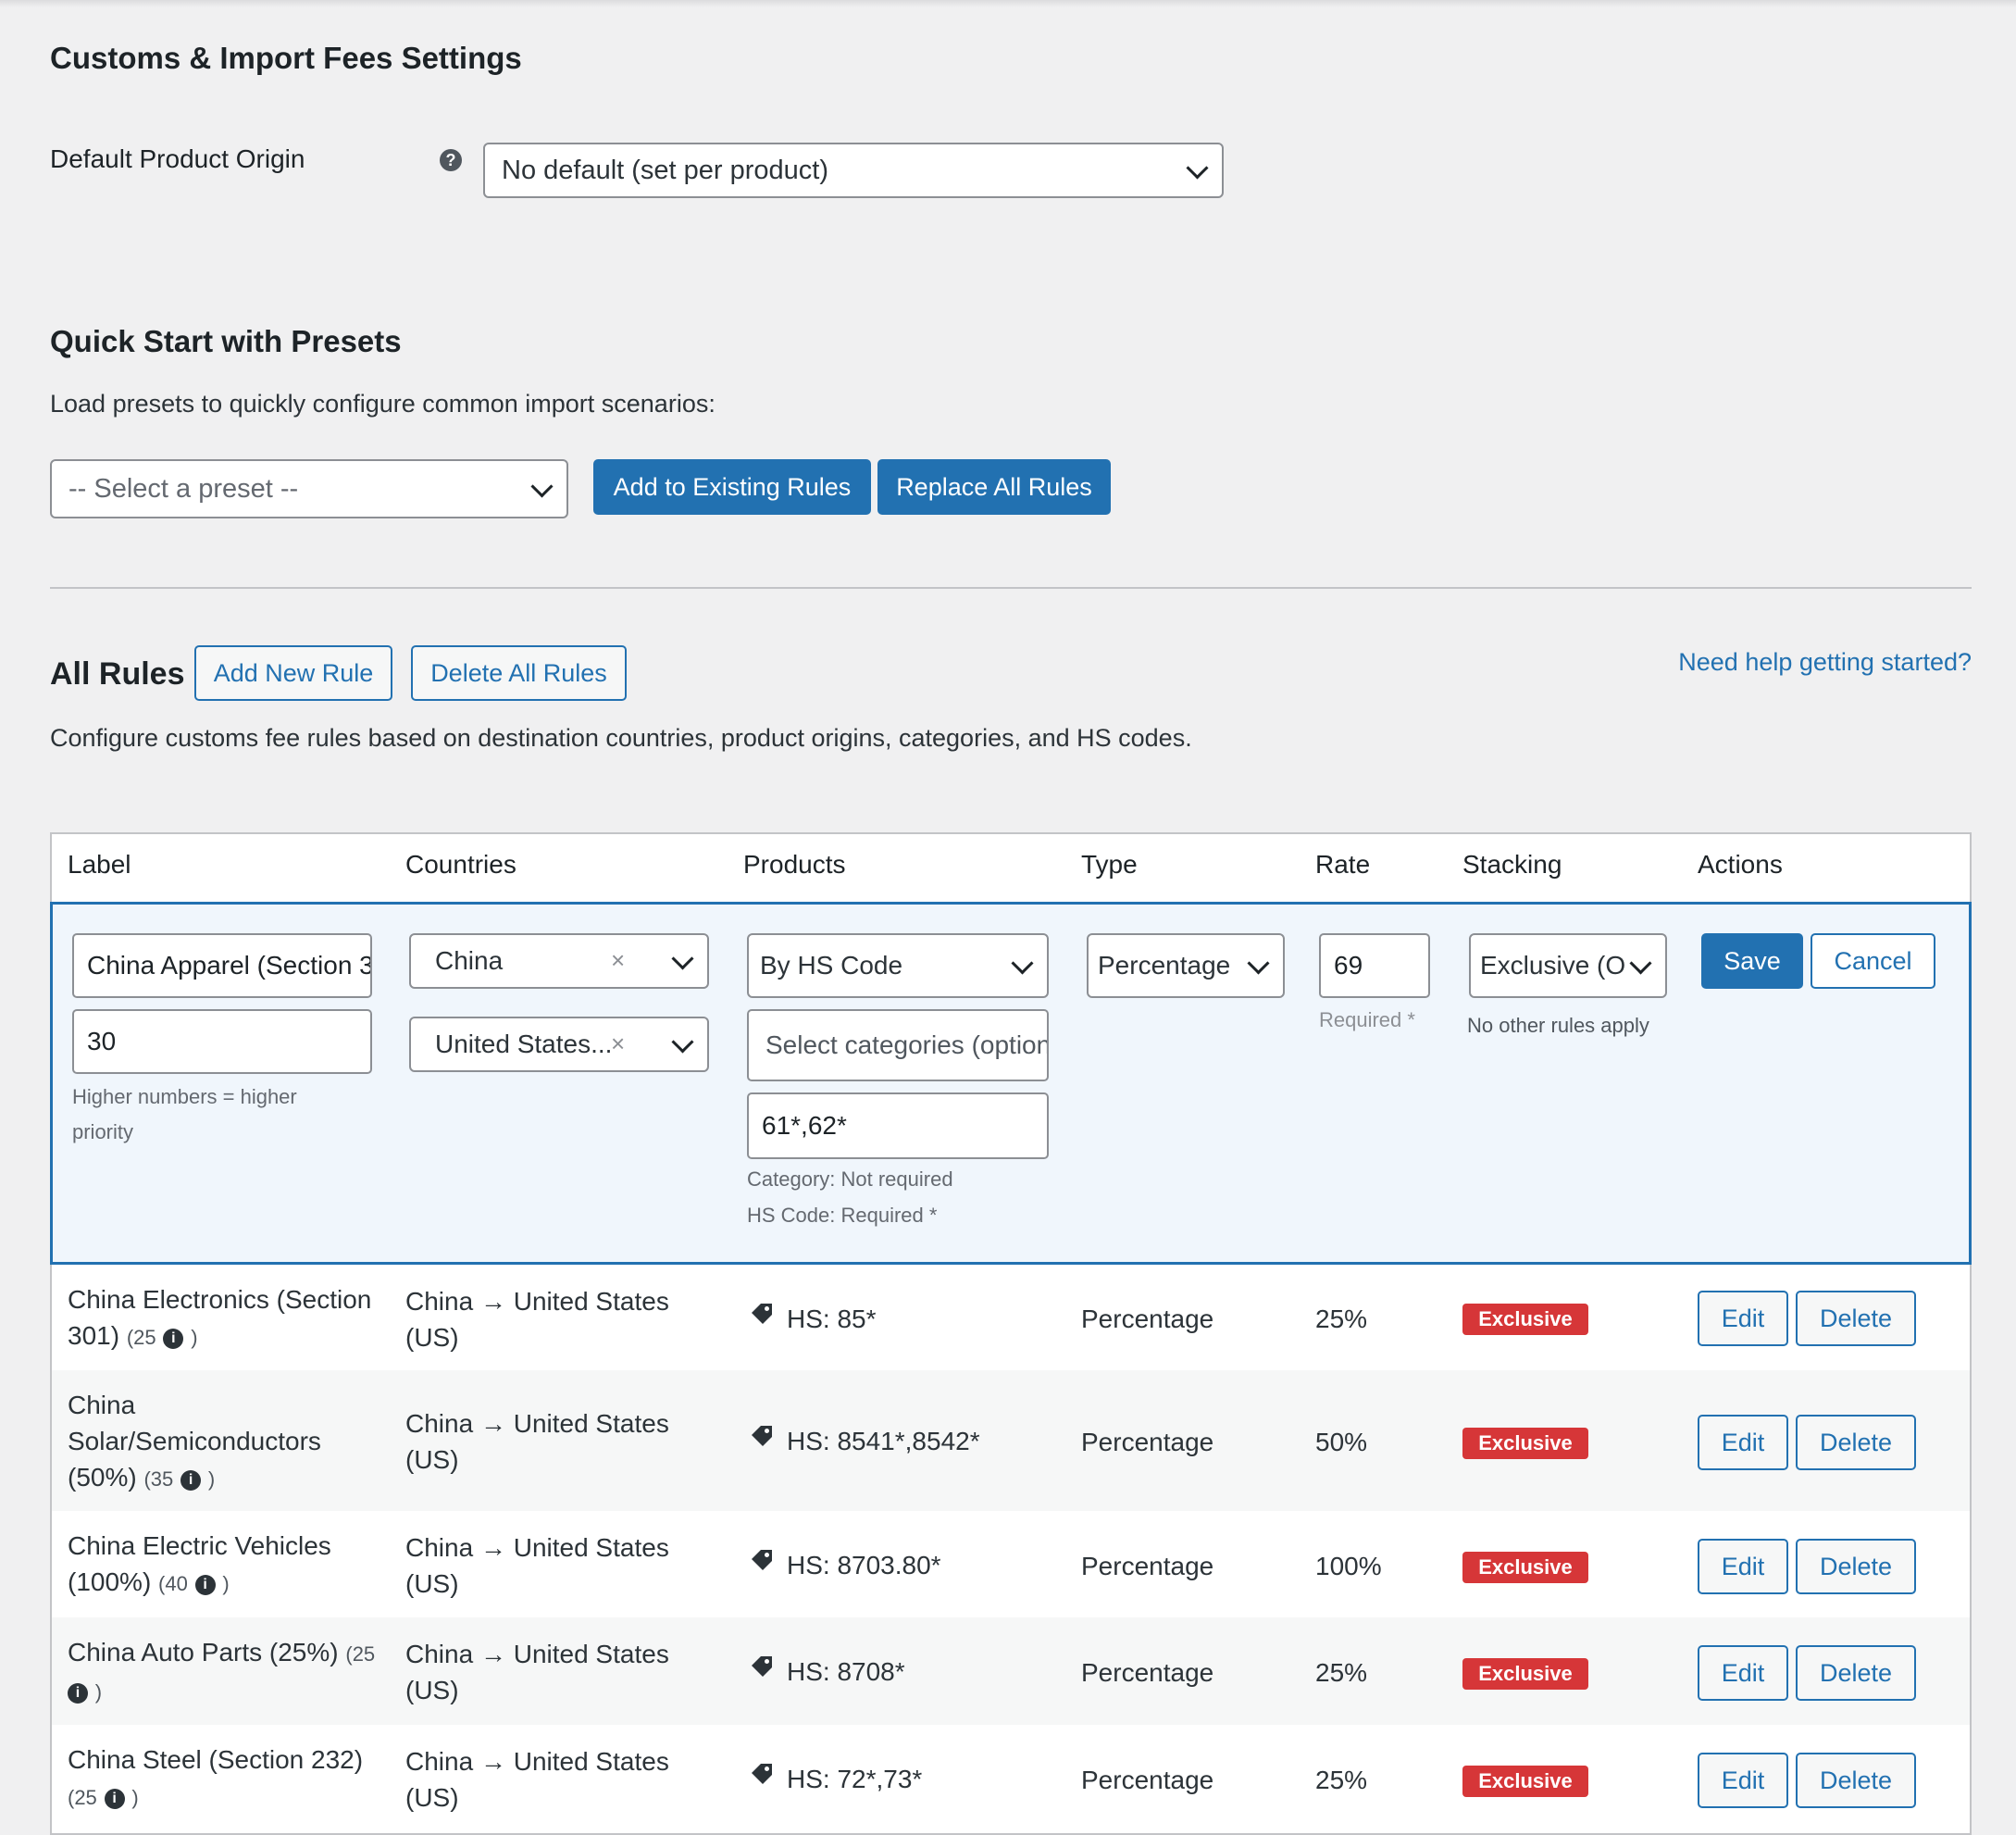 This screenshot has height=1835, width=2016. I want to click on page-title: Customs & Import Fees Settings, so click(286, 58).